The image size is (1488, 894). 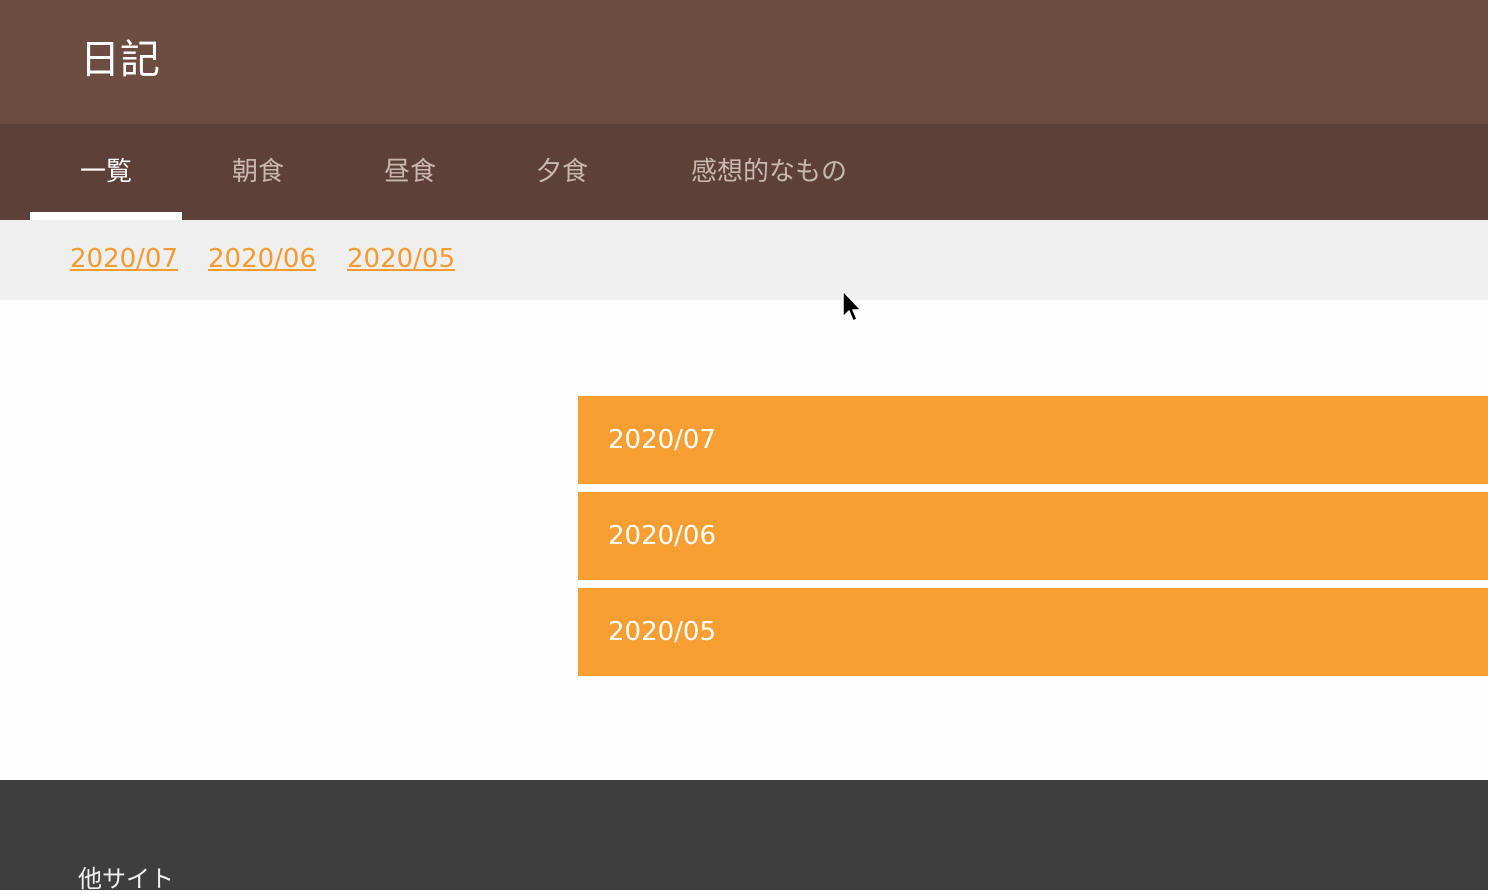 What do you see at coordinates (401, 259) in the screenshot?
I see `month-link-2020-05: 2020/05` at bounding box center [401, 259].